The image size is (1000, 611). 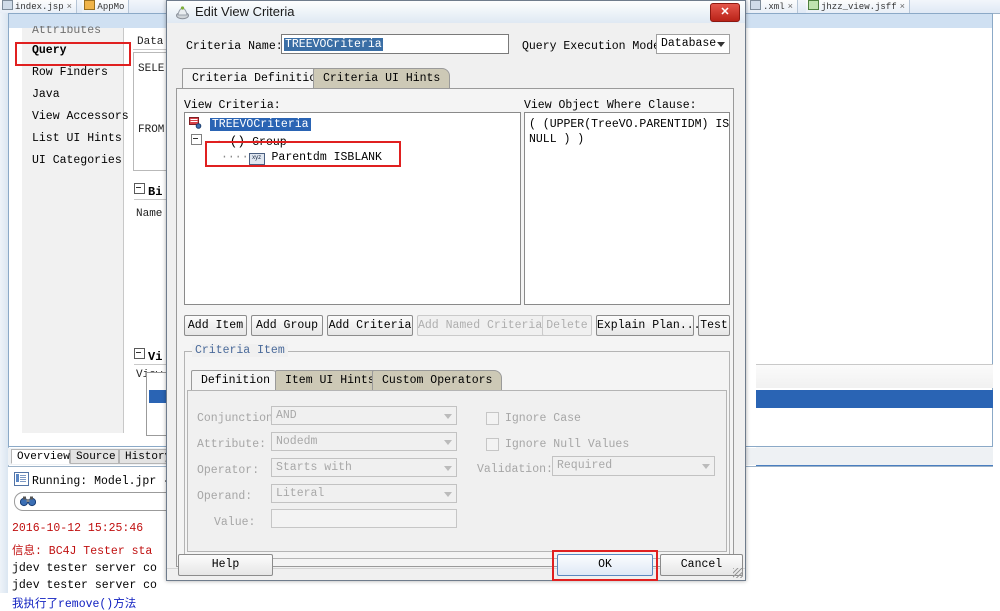 I want to click on xml-file-icon, so click(x=755, y=5).